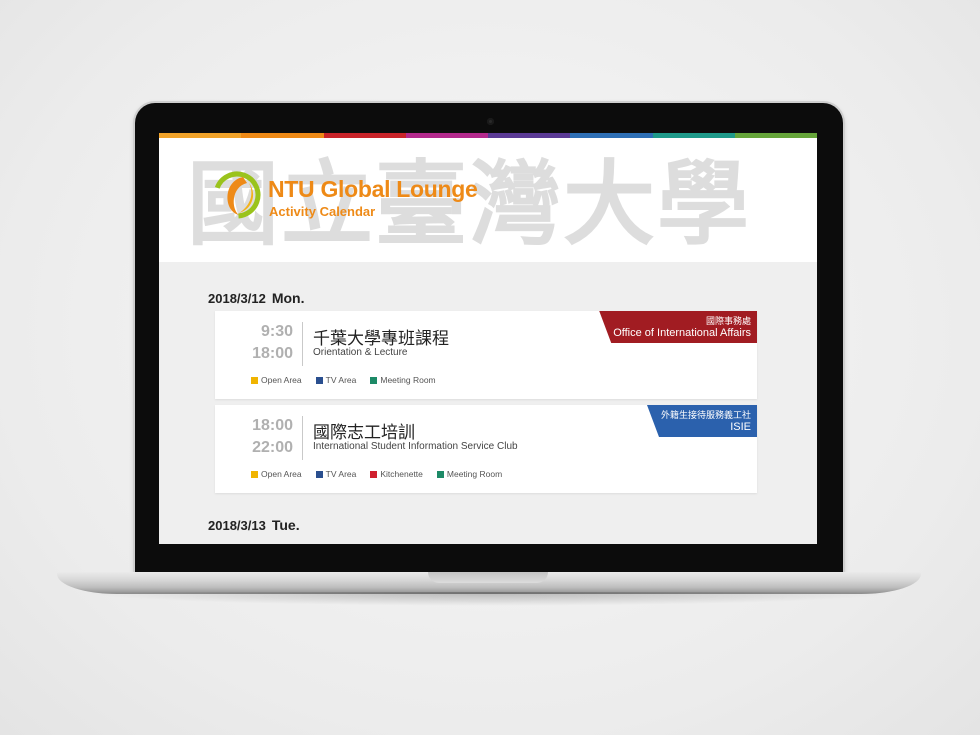  What do you see at coordinates (322, 211) in the screenshot?
I see `site-subtitle: Activity Calendar` at bounding box center [322, 211].